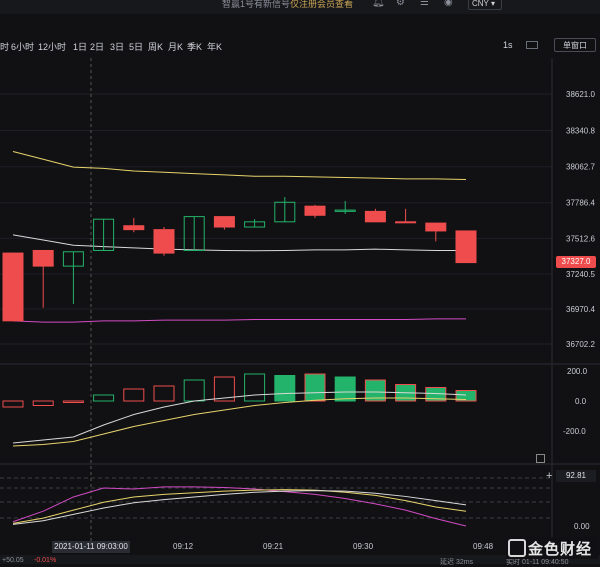 Image resolution: width=600 pixels, height=567 pixels. I want to click on time-axis-label: 09:21, so click(273, 546).